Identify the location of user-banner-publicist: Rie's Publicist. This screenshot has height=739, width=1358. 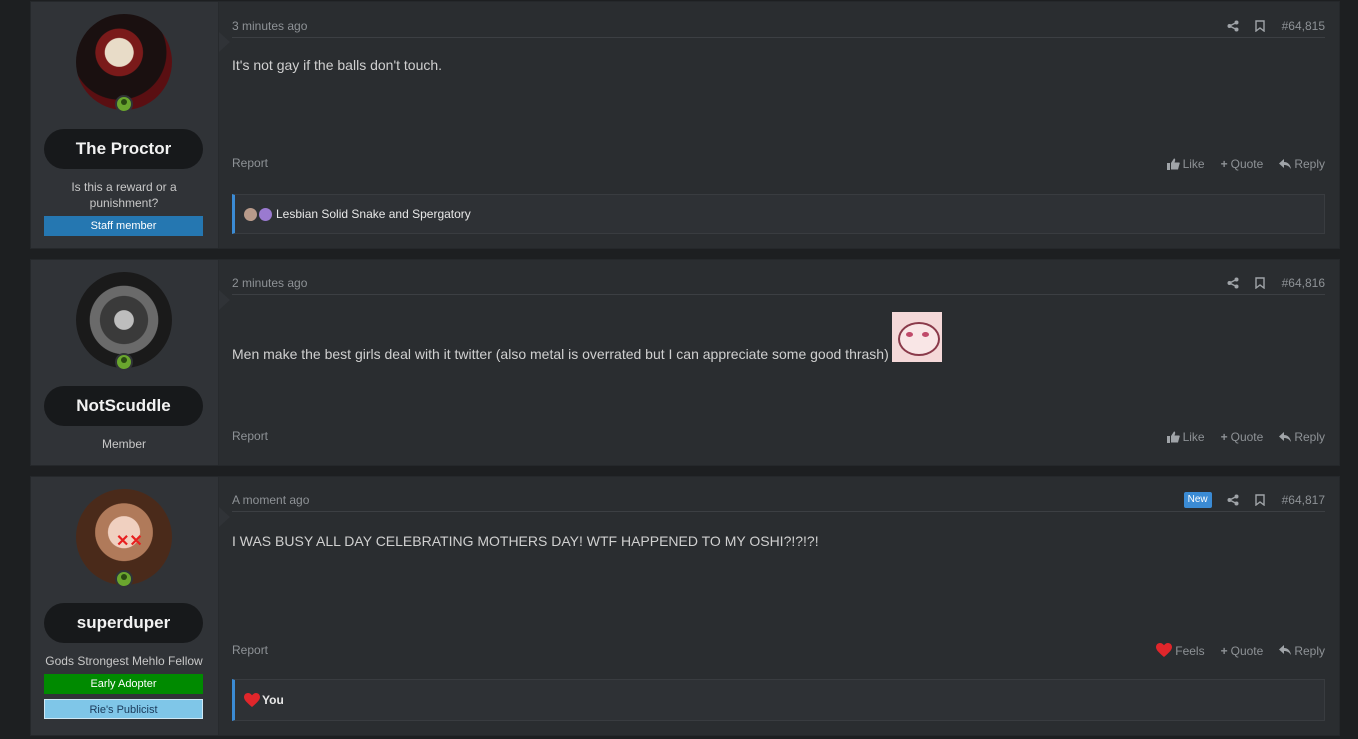
(123, 709).